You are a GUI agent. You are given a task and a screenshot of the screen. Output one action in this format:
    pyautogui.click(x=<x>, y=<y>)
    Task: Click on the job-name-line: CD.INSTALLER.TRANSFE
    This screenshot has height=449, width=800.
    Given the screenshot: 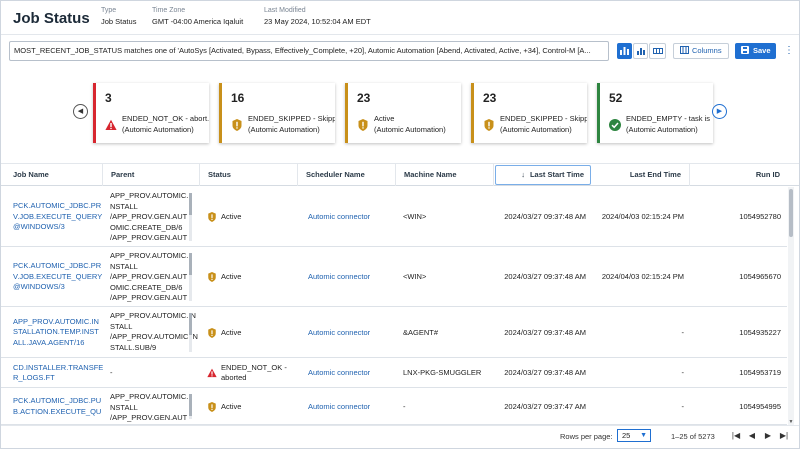 What is the action you would take?
    pyautogui.click(x=58, y=367)
    